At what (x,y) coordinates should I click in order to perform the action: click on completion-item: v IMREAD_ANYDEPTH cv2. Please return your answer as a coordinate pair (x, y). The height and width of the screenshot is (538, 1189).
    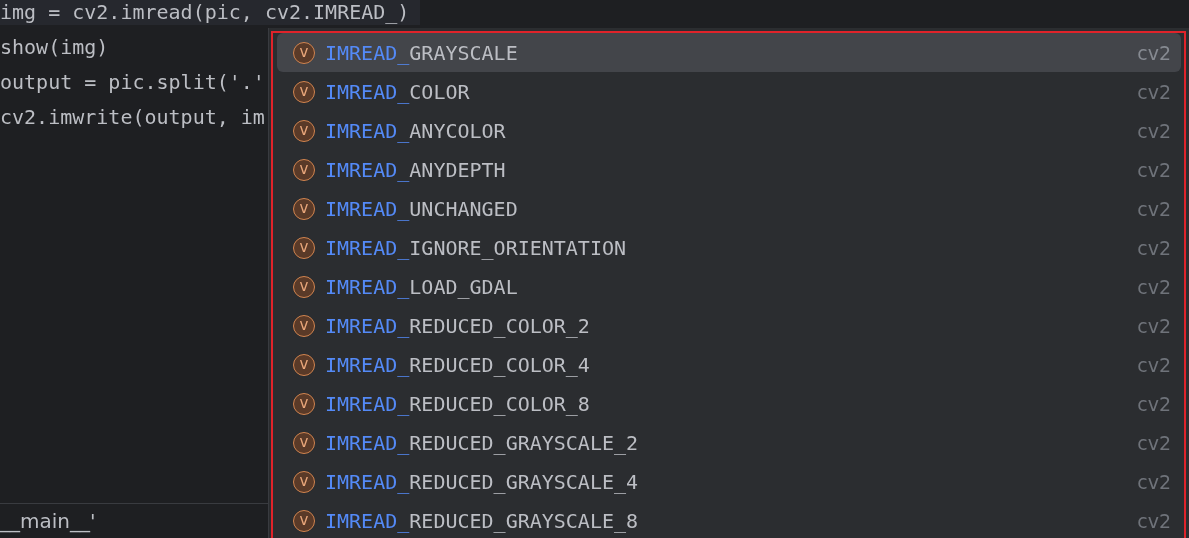
    Looking at the image, I should click on (729, 169).